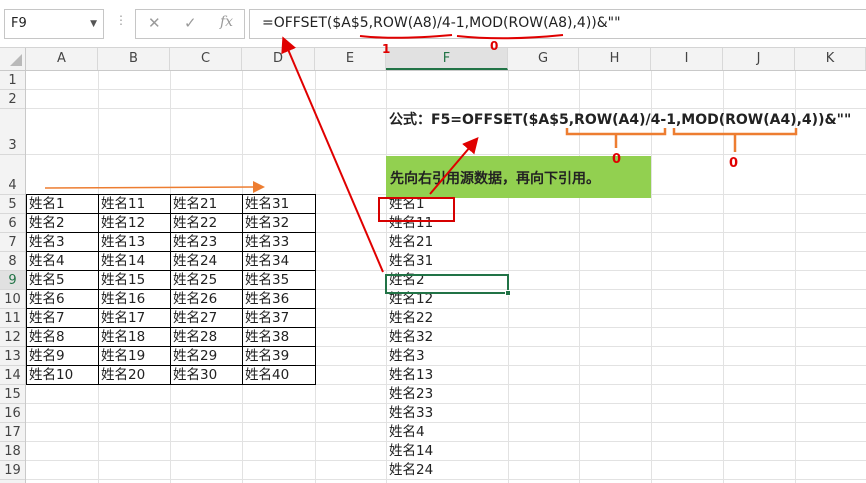  I want to click on bracket-b, so click(735, 132).